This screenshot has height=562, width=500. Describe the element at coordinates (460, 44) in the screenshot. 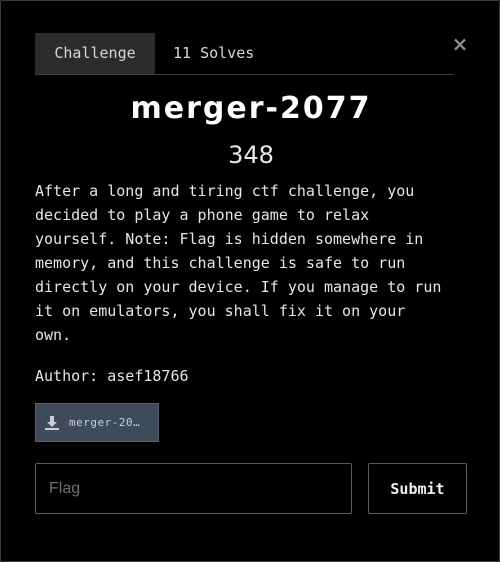

I see `close-icon: ×` at that location.